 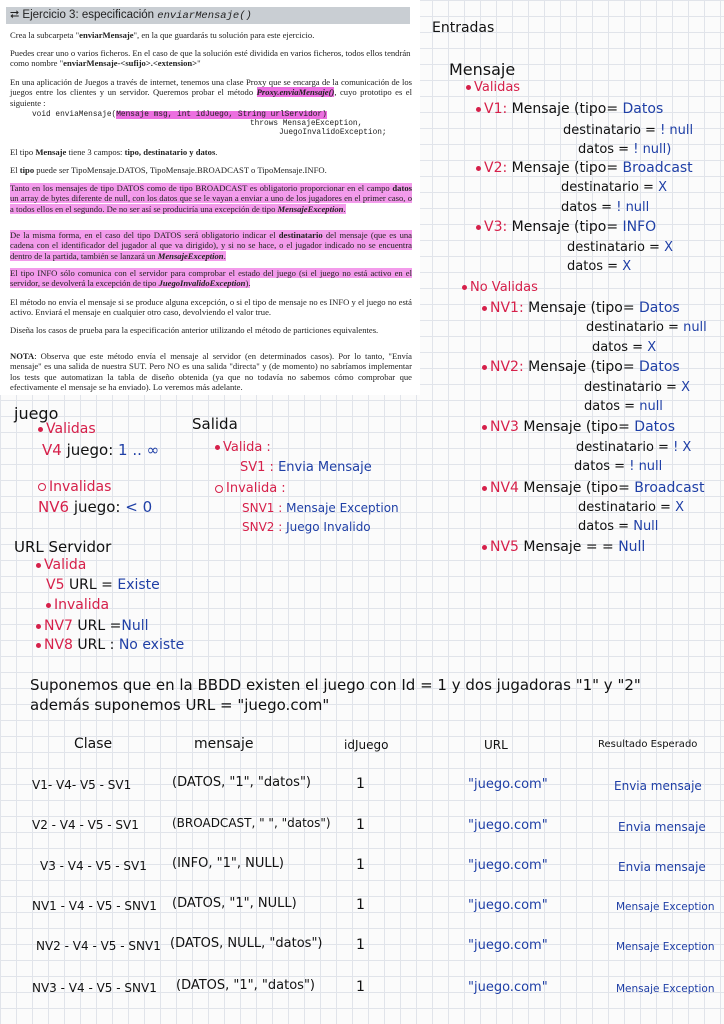 I want to click on table-header-idjuego: idJuego, so click(x=366, y=745).